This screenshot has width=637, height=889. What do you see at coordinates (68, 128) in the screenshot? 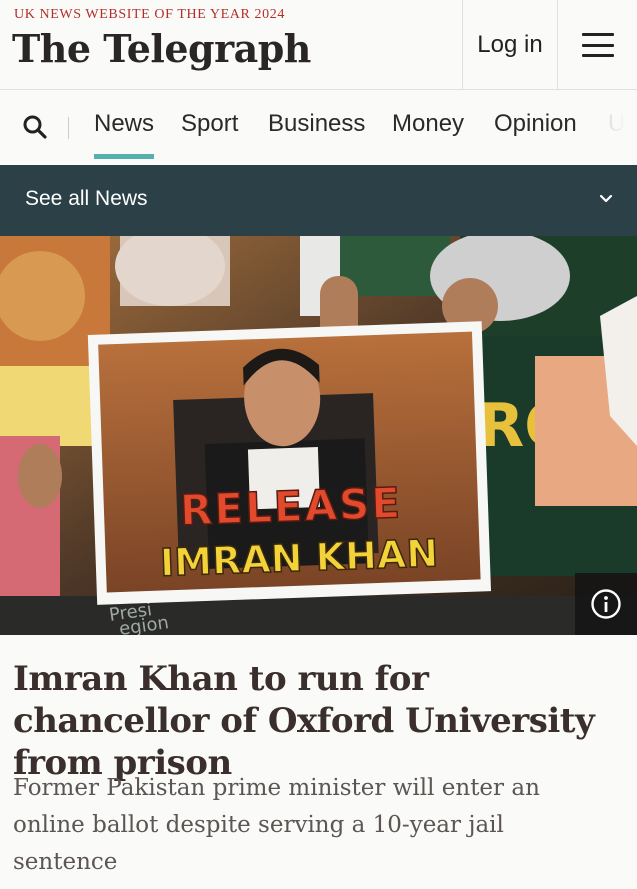
I see `nav-divider` at bounding box center [68, 128].